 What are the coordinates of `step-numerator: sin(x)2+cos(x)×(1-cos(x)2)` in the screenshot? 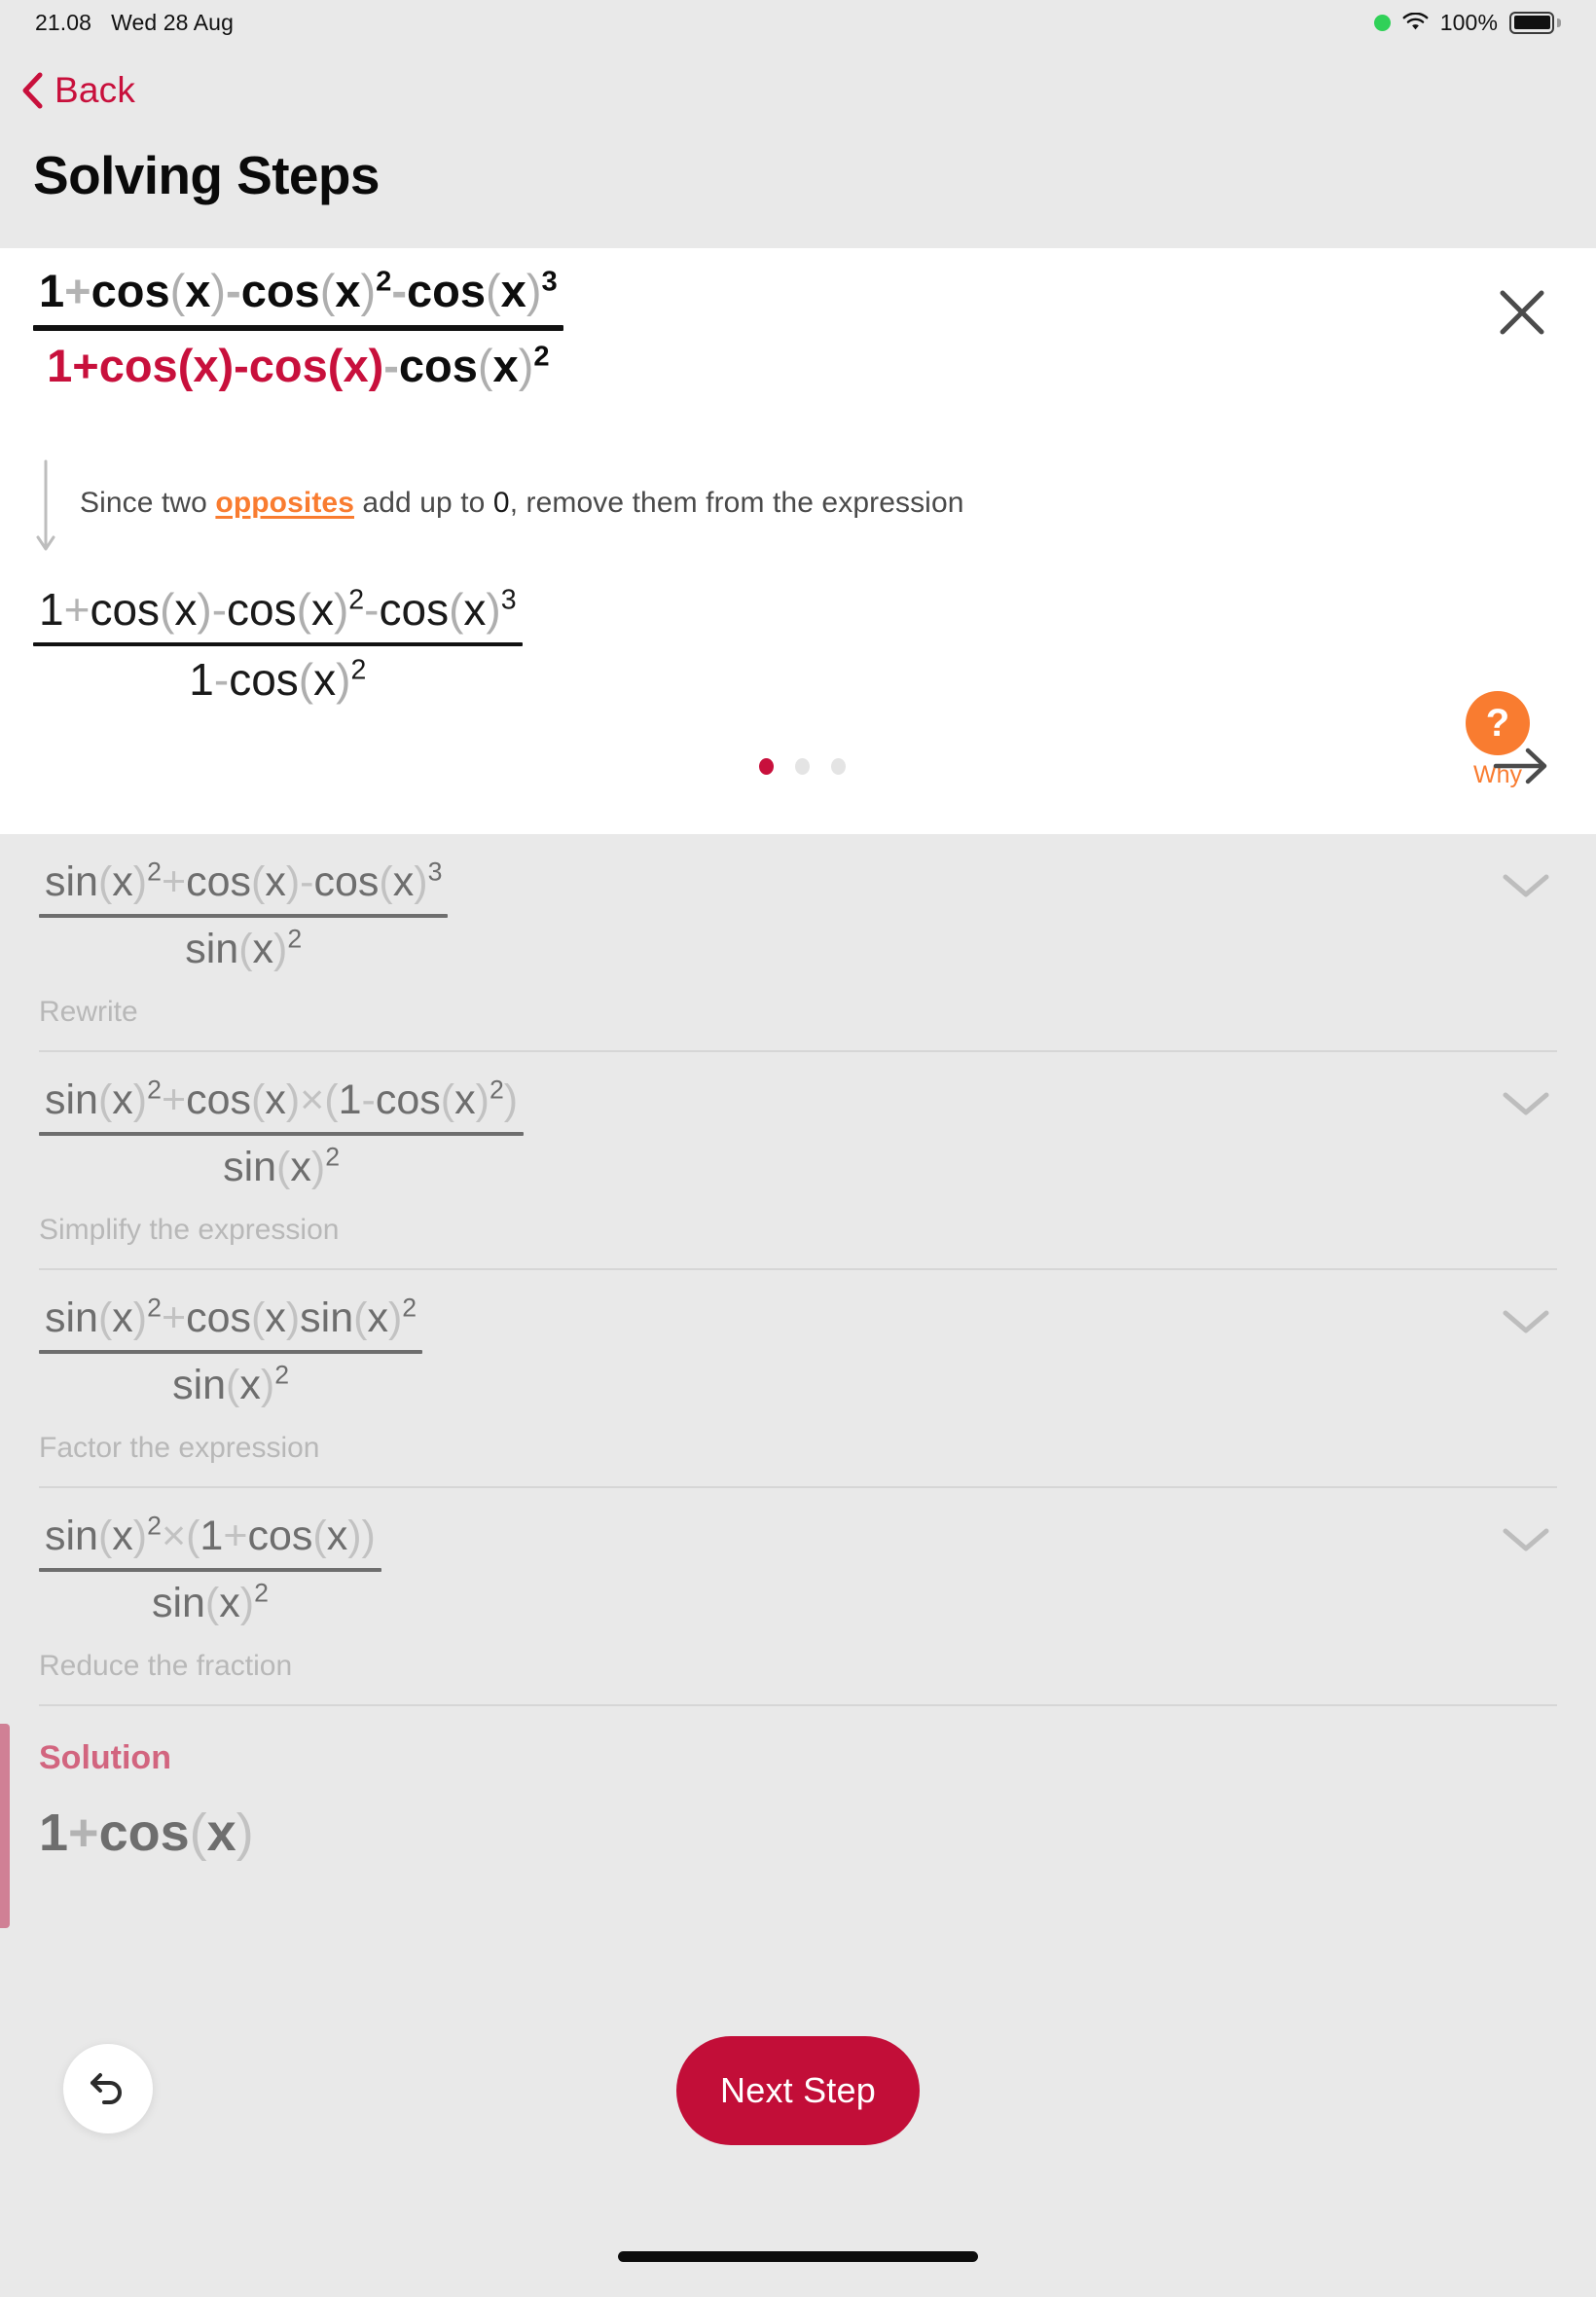 It's located at (282, 1099).